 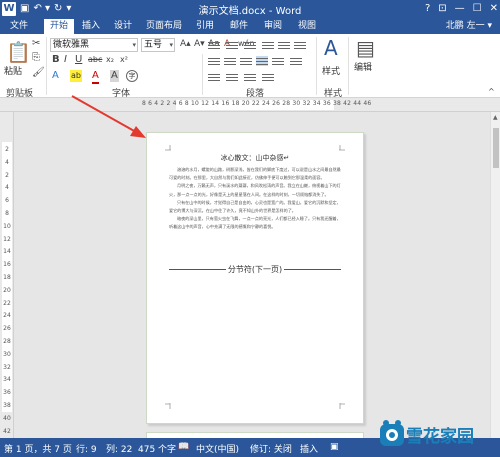 I want to click on char-shading-icon: A, so click(x=114, y=76).